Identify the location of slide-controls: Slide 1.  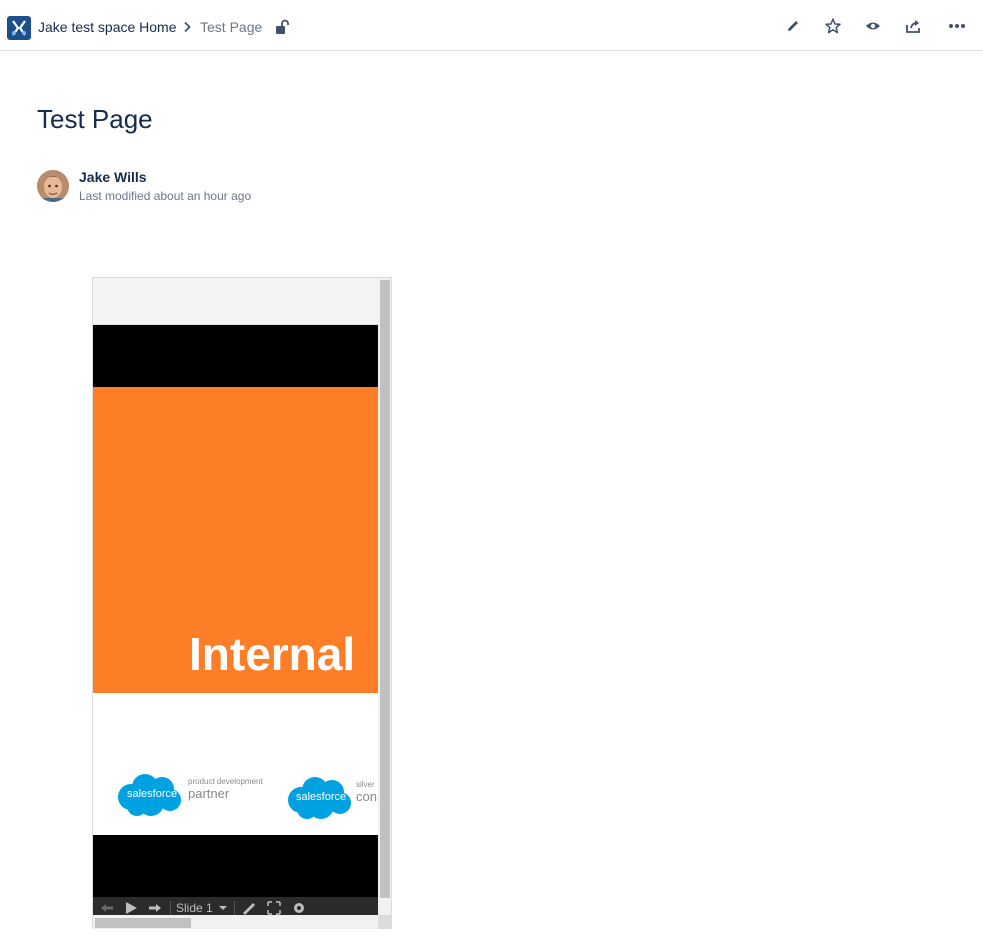
(235, 907).